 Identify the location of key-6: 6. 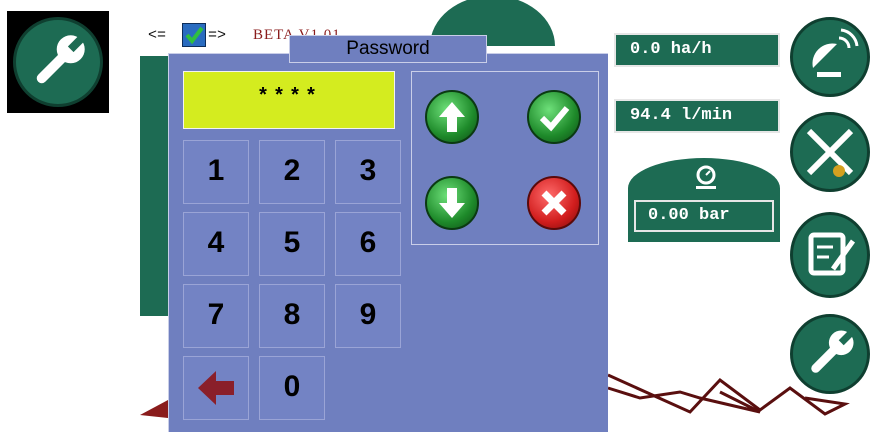
(368, 244).